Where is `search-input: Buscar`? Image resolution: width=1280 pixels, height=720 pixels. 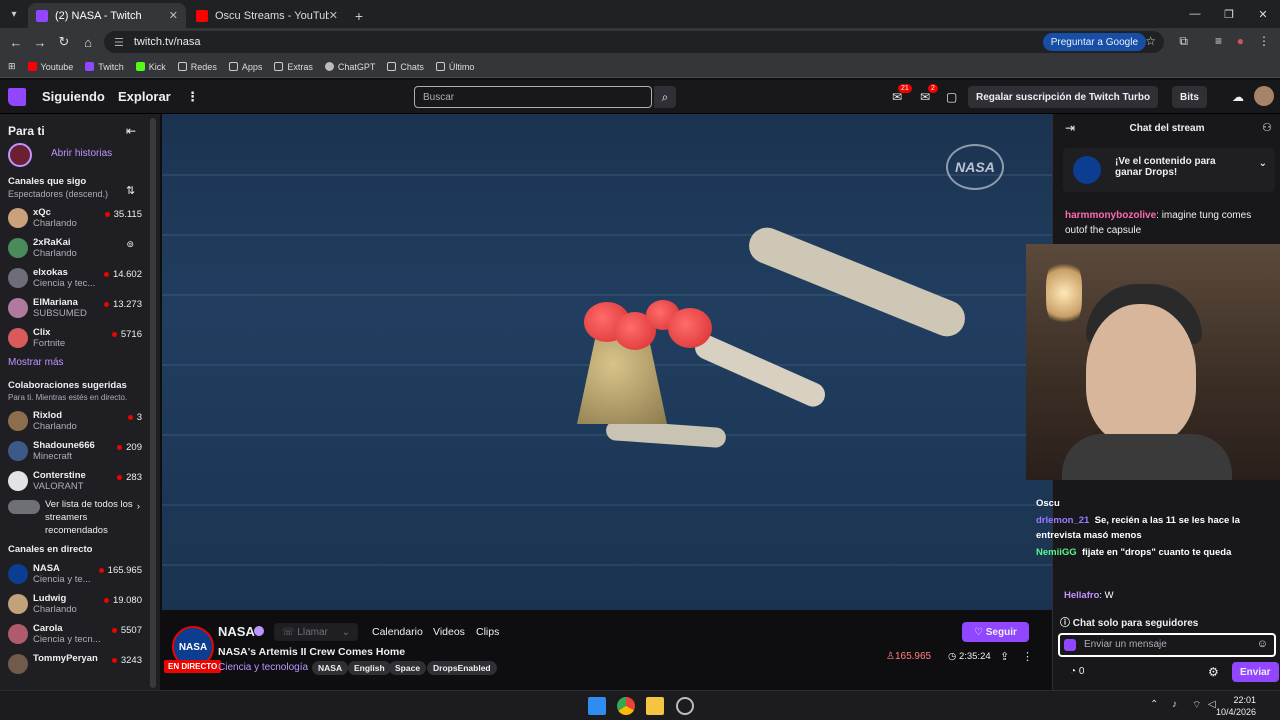 search-input: Buscar is located at coordinates (533, 97).